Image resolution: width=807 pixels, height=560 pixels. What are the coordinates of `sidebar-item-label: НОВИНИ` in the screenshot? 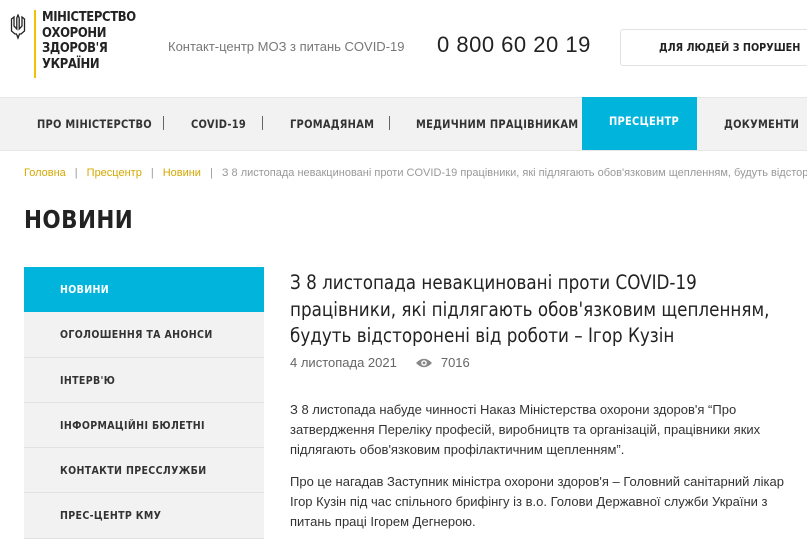 It's located at (84, 289).